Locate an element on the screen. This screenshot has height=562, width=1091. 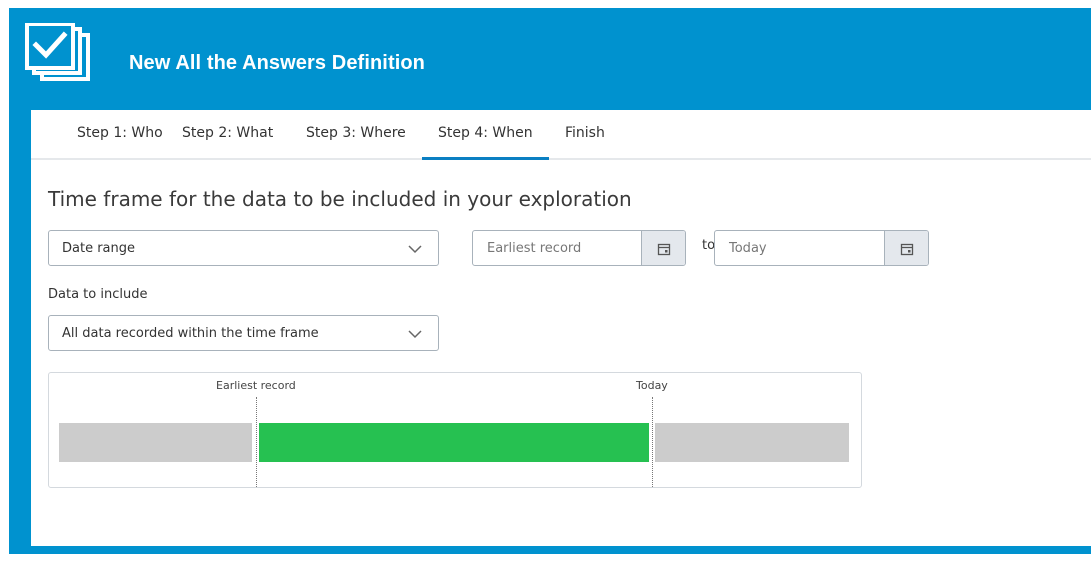
data-include-select: All data recorded within the time frame is located at coordinates (243, 333).